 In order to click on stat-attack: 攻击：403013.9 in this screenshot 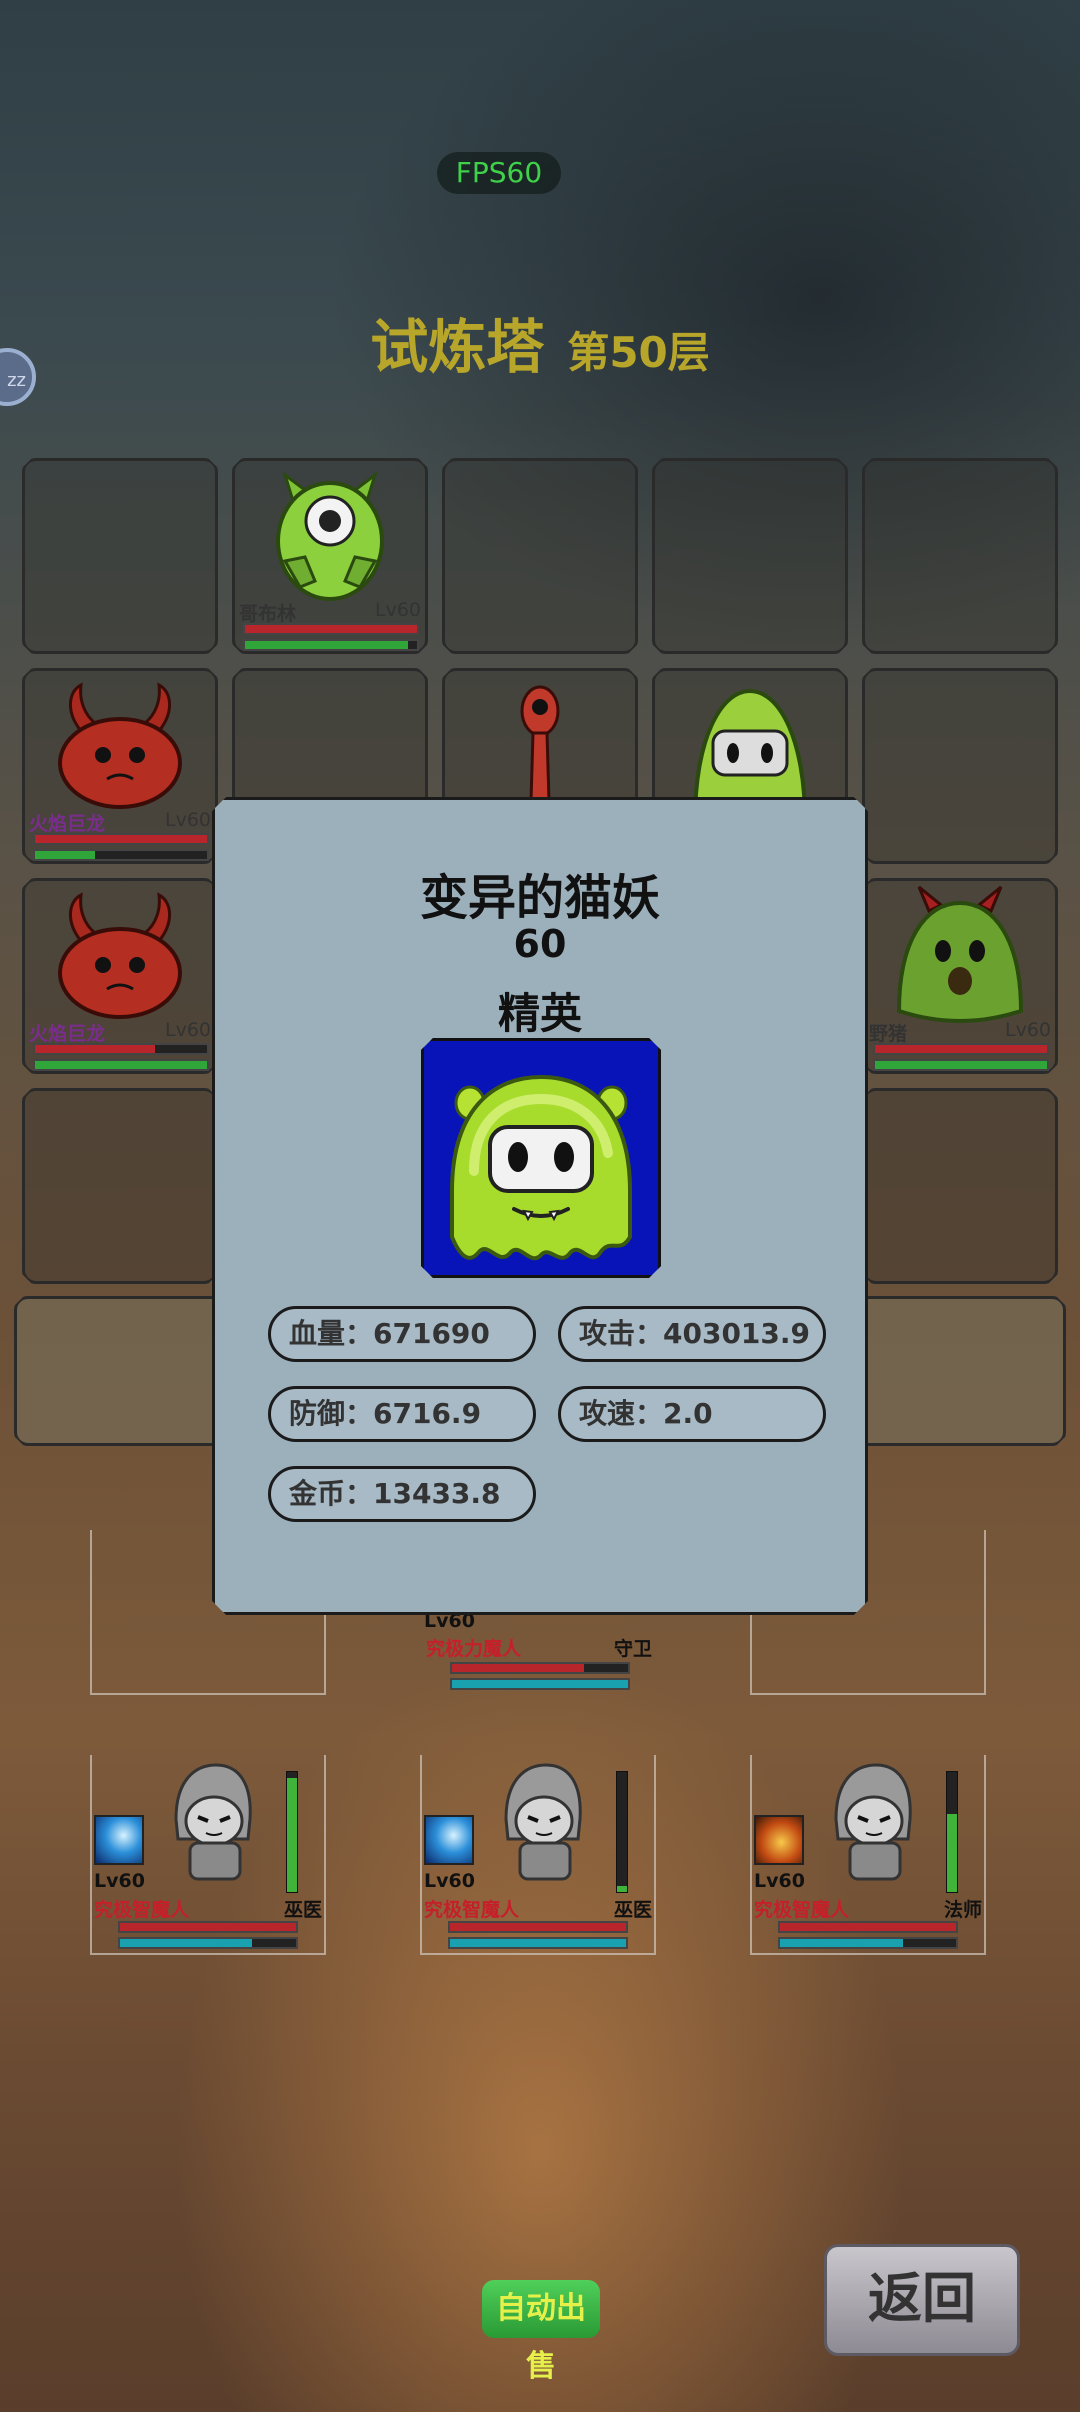, I will do `click(692, 1334)`.